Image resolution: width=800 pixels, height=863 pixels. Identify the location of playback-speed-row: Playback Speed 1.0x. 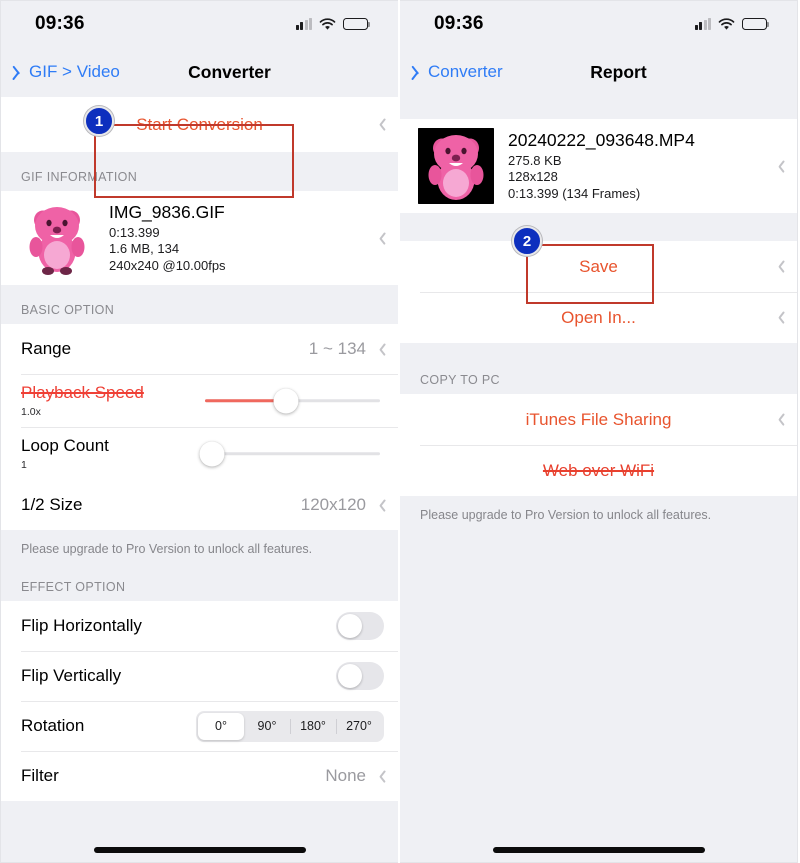
(199, 400).